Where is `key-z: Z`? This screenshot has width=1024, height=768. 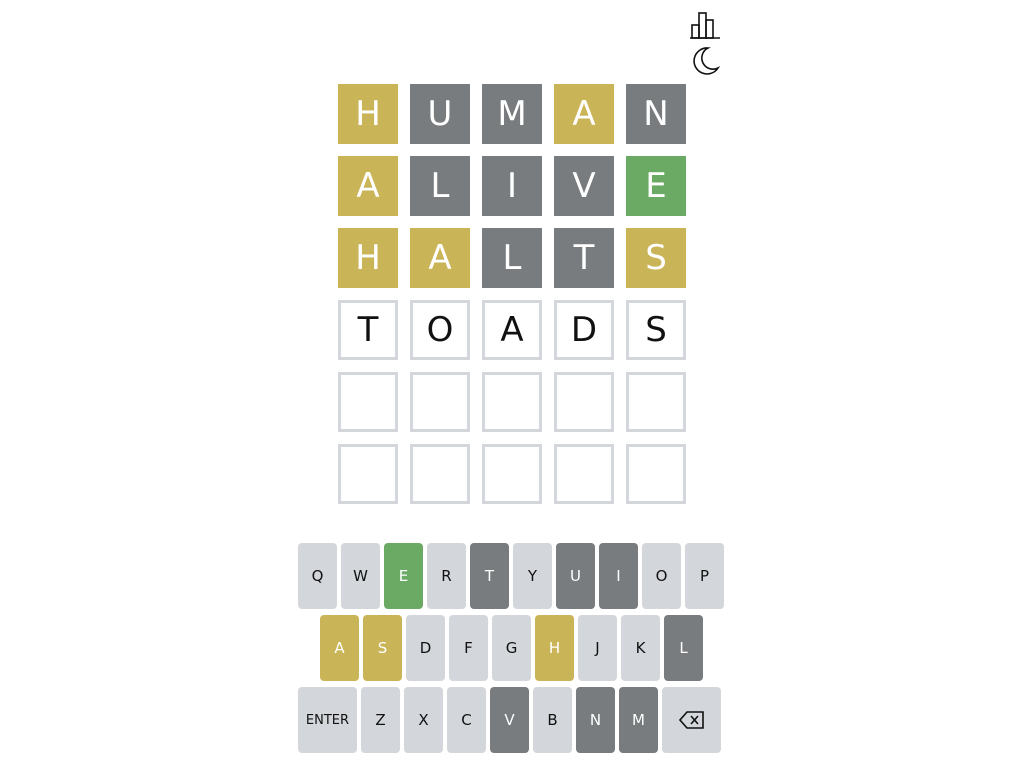 key-z: Z is located at coordinates (380, 720).